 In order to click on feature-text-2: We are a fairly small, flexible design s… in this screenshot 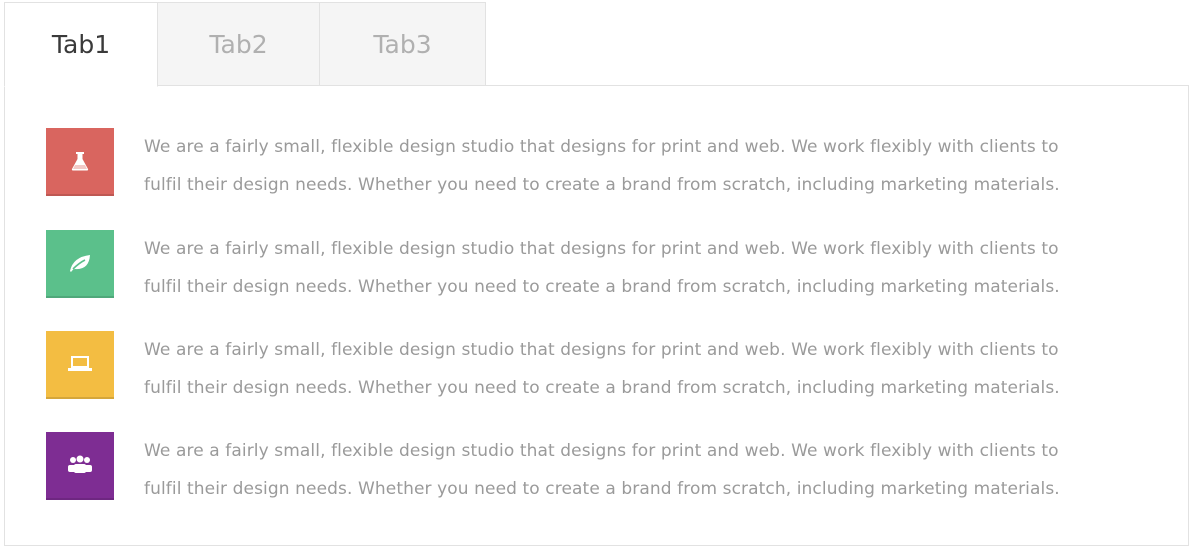, I will do `click(644, 268)`.